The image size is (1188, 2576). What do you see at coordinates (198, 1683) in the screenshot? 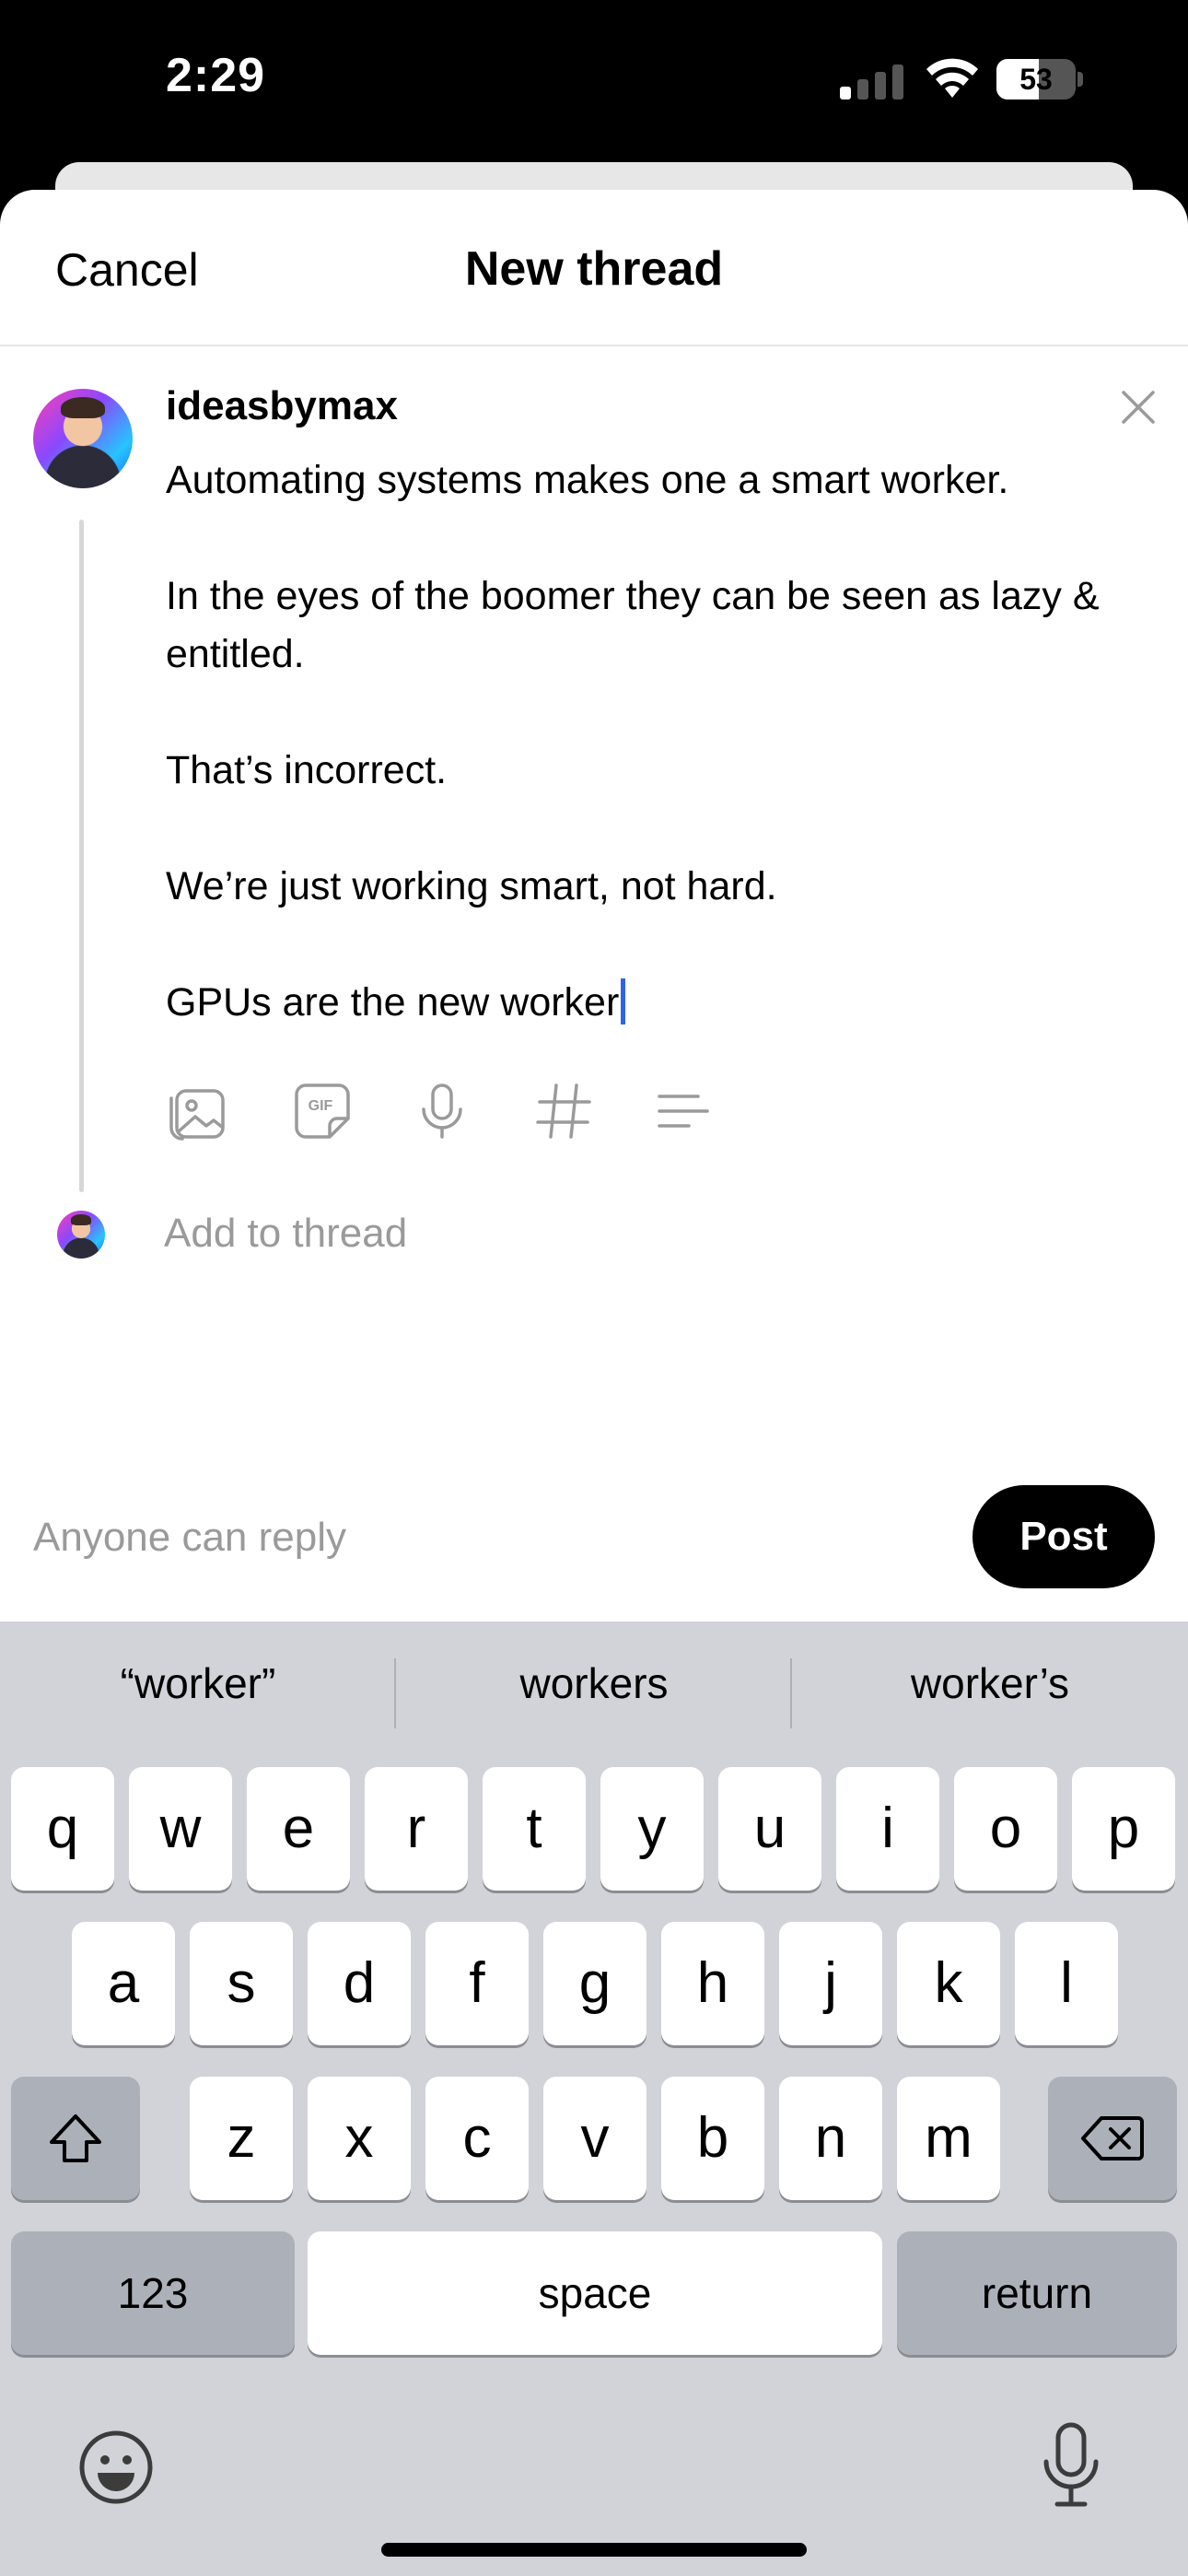
I see `suggestion-item: “worker”` at bounding box center [198, 1683].